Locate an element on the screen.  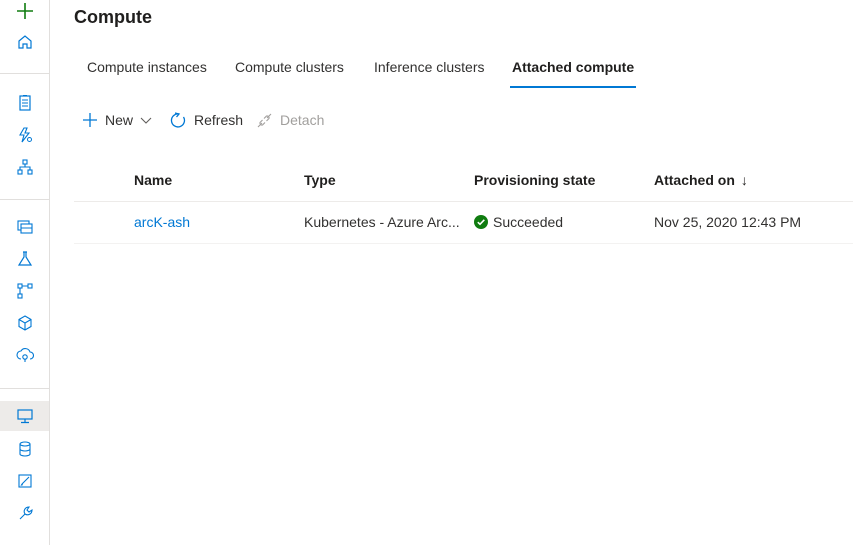
check-circle-icon is located at coordinates (481, 222).